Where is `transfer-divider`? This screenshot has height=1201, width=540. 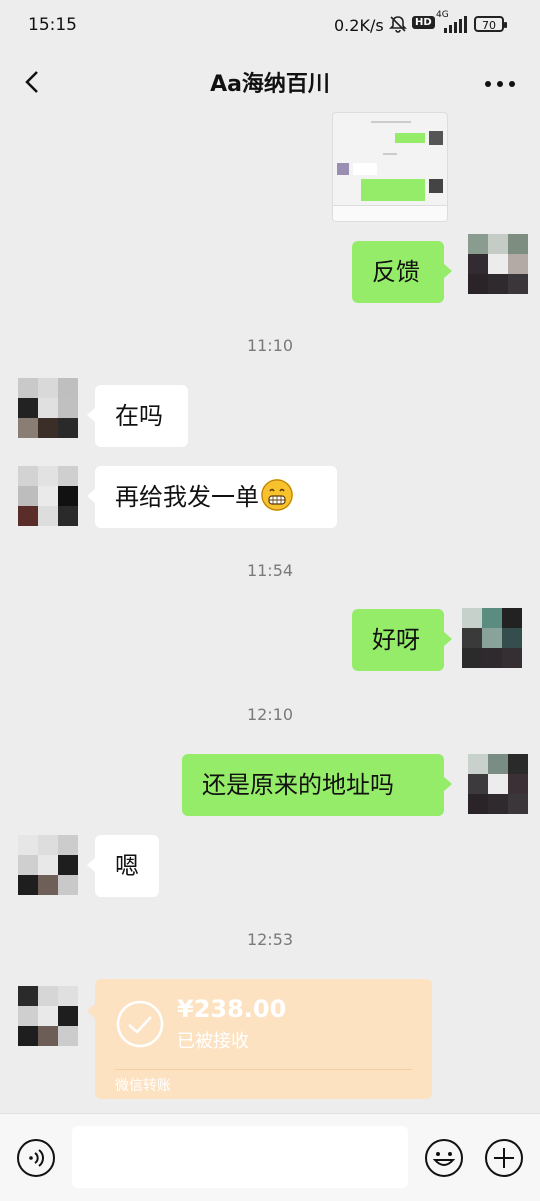 transfer-divider is located at coordinates (263, 1069).